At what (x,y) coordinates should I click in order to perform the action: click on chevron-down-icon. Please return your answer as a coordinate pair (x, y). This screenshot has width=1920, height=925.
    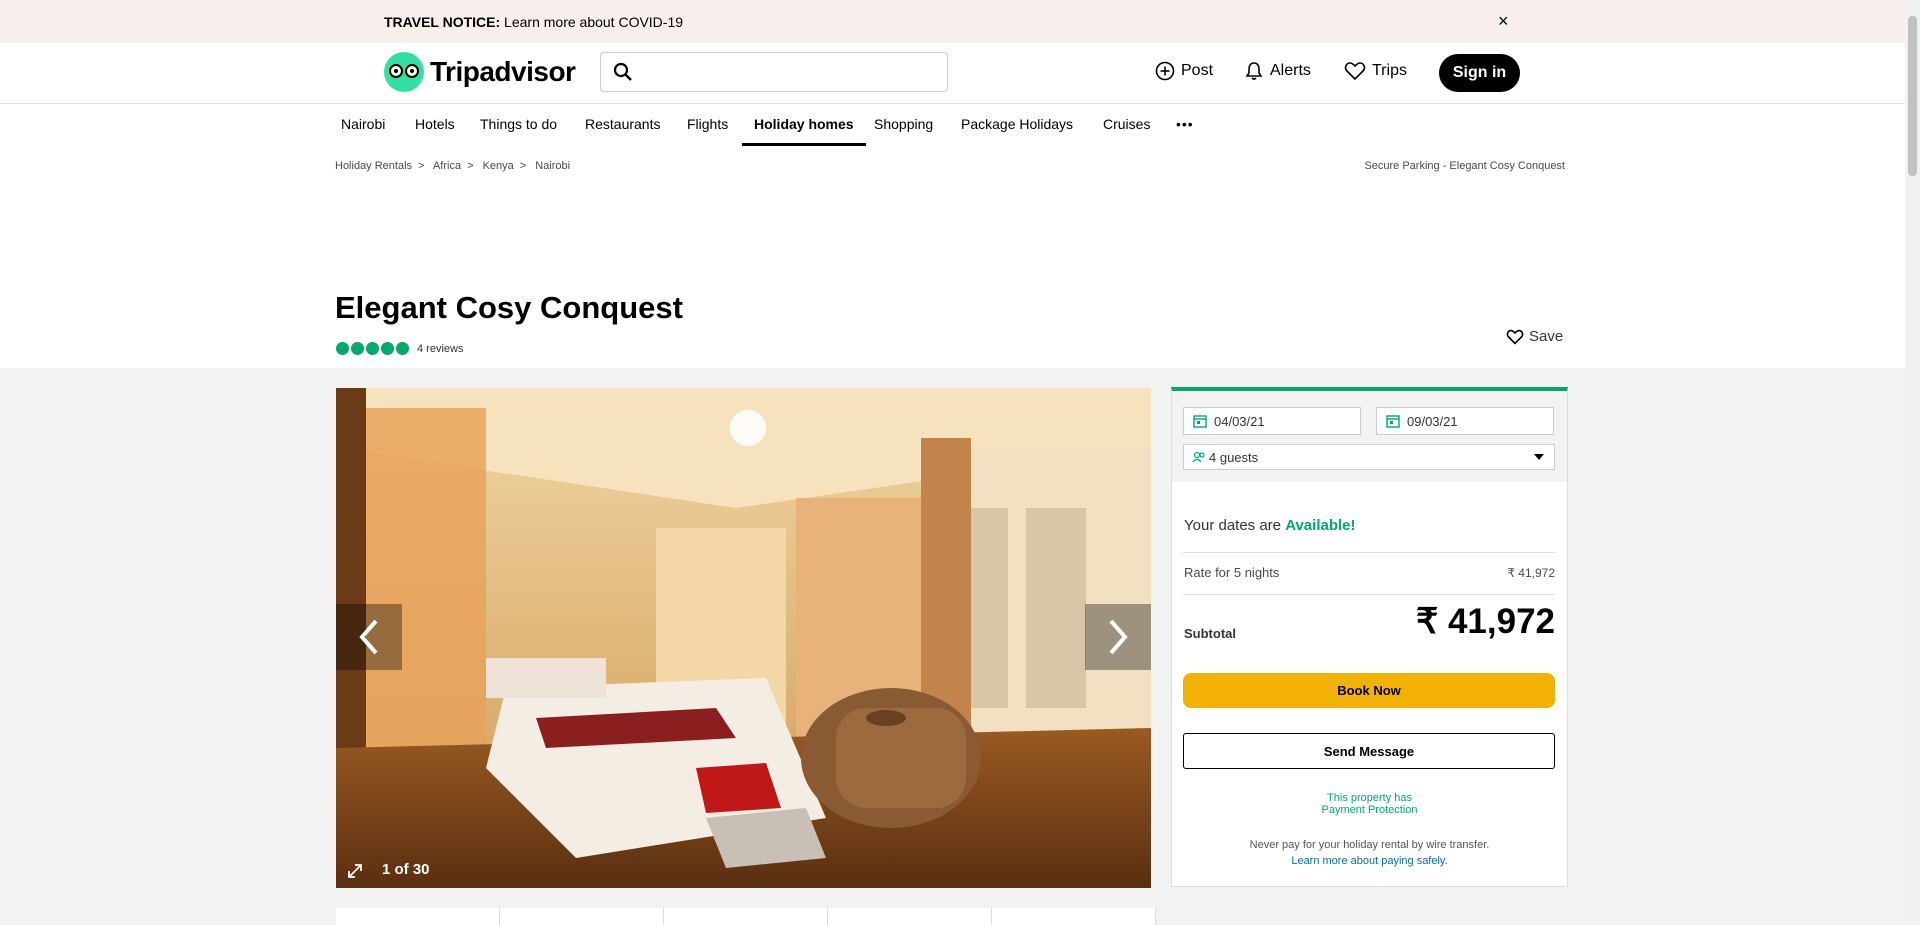
    Looking at the image, I should click on (1539, 457).